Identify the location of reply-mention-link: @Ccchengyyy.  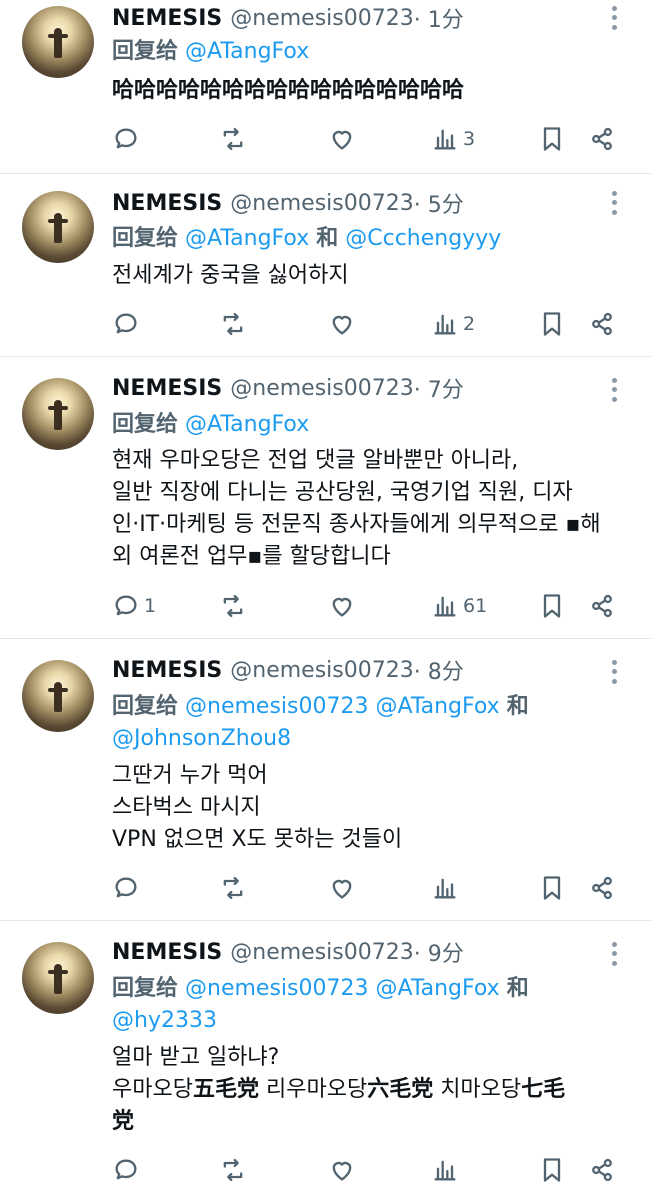
(423, 238).